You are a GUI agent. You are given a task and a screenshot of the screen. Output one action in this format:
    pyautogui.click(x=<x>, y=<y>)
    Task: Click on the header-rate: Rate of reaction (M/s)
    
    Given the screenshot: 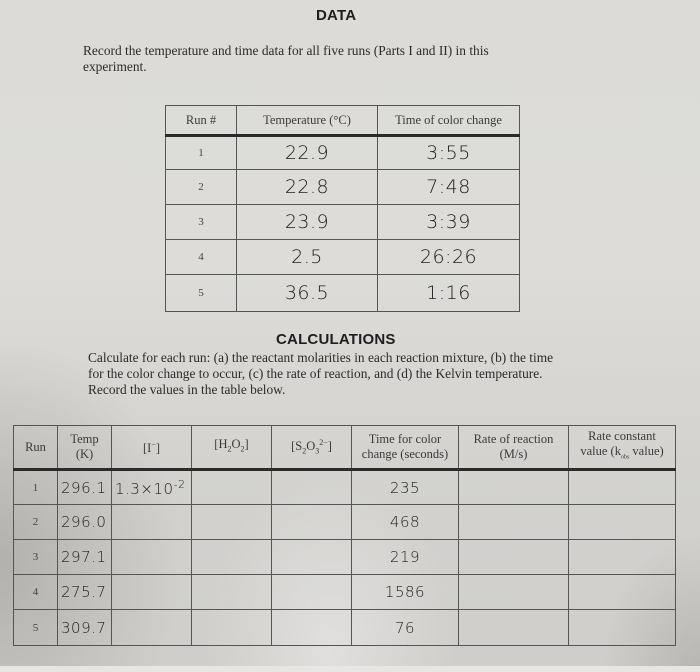 What is the action you would take?
    pyautogui.click(x=513, y=448)
    